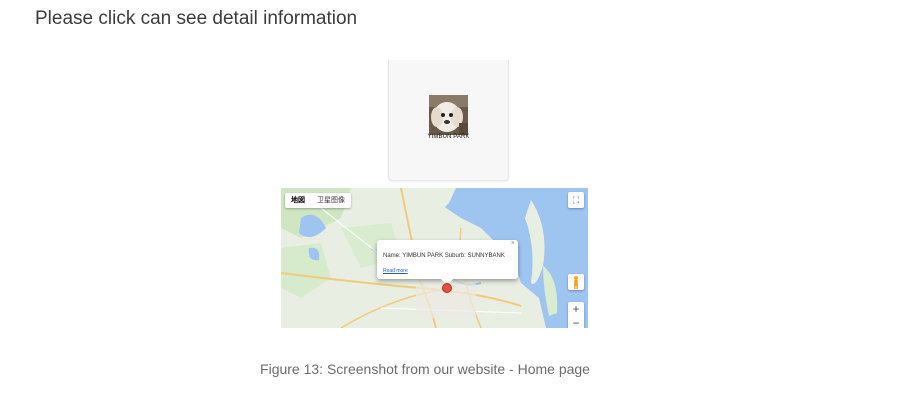 This screenshot has width=920, height=402. What do you see at coordinates (513, 243) in the screenshot?
I see `close-icon: ×` at bounding box center [513, 243].